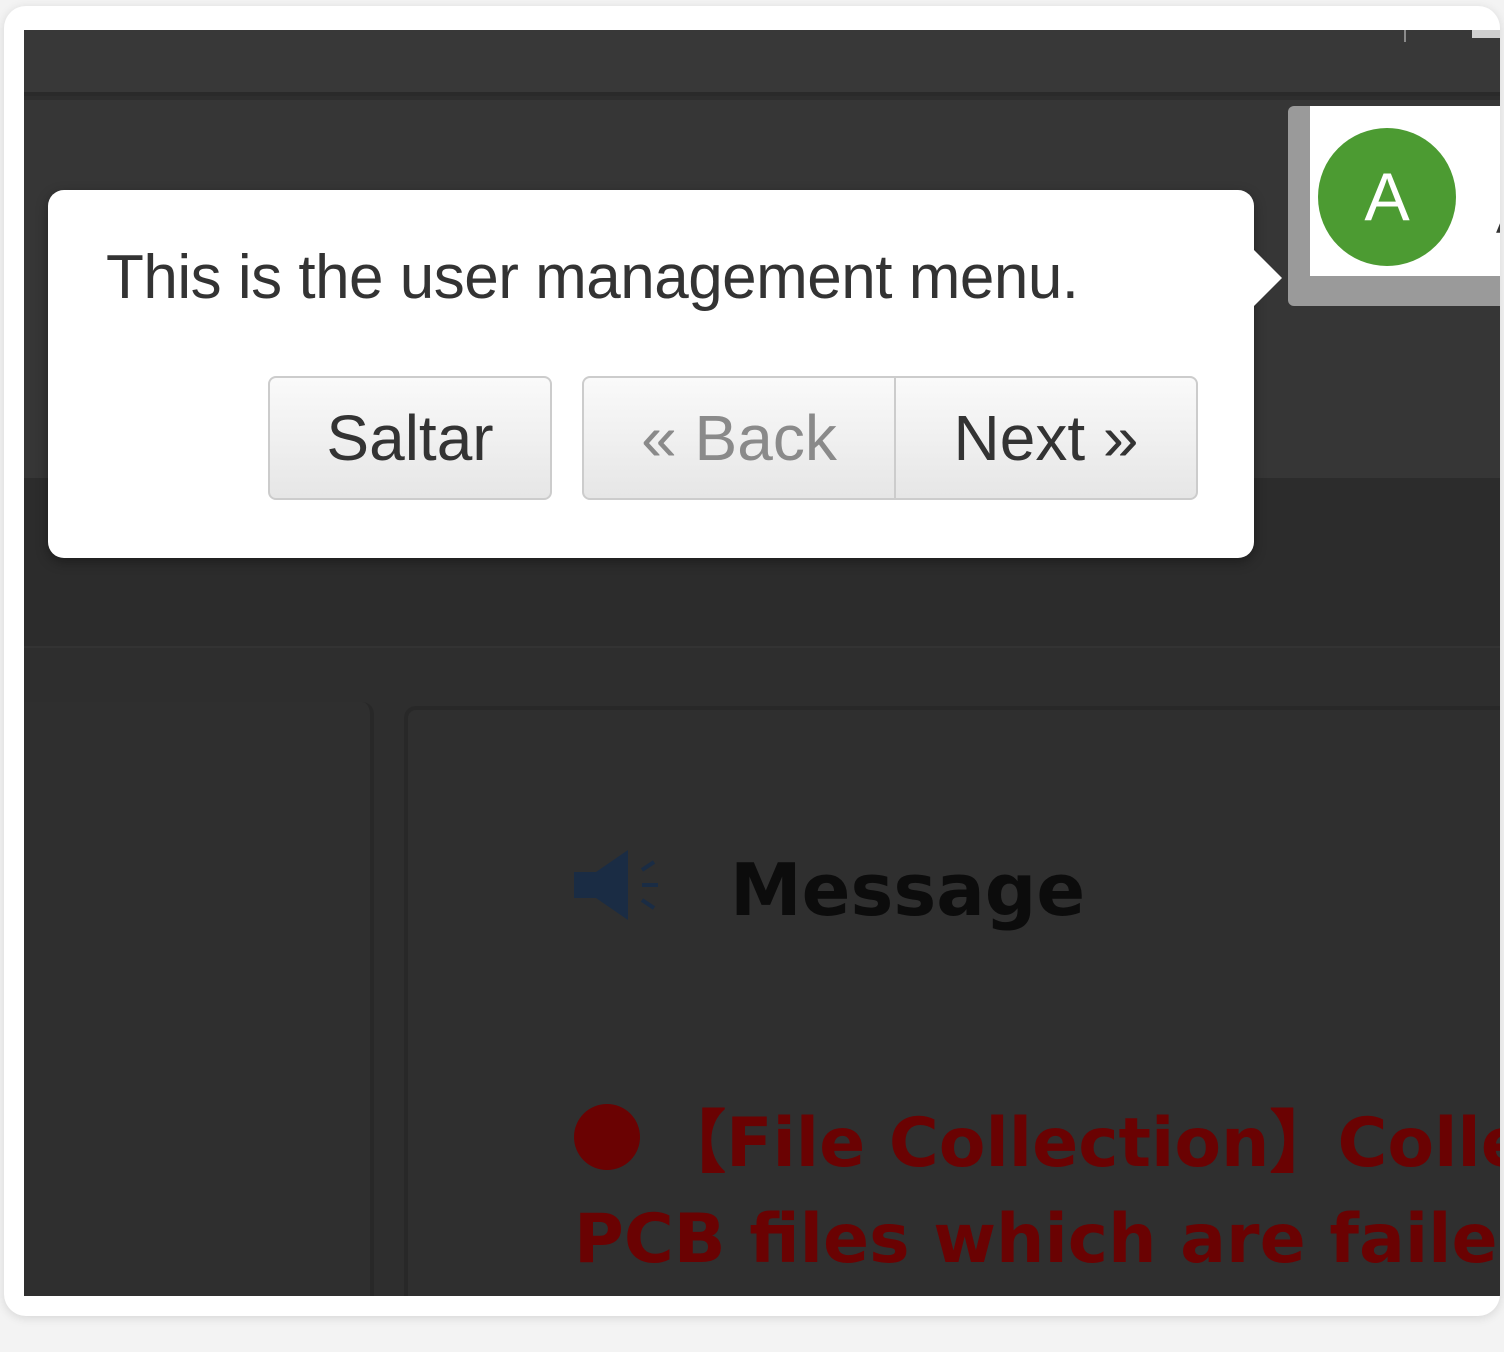 This screenshot has height=1352, width=1504. I want to click on user-menu-highlight: A A, so click(1405, 191).